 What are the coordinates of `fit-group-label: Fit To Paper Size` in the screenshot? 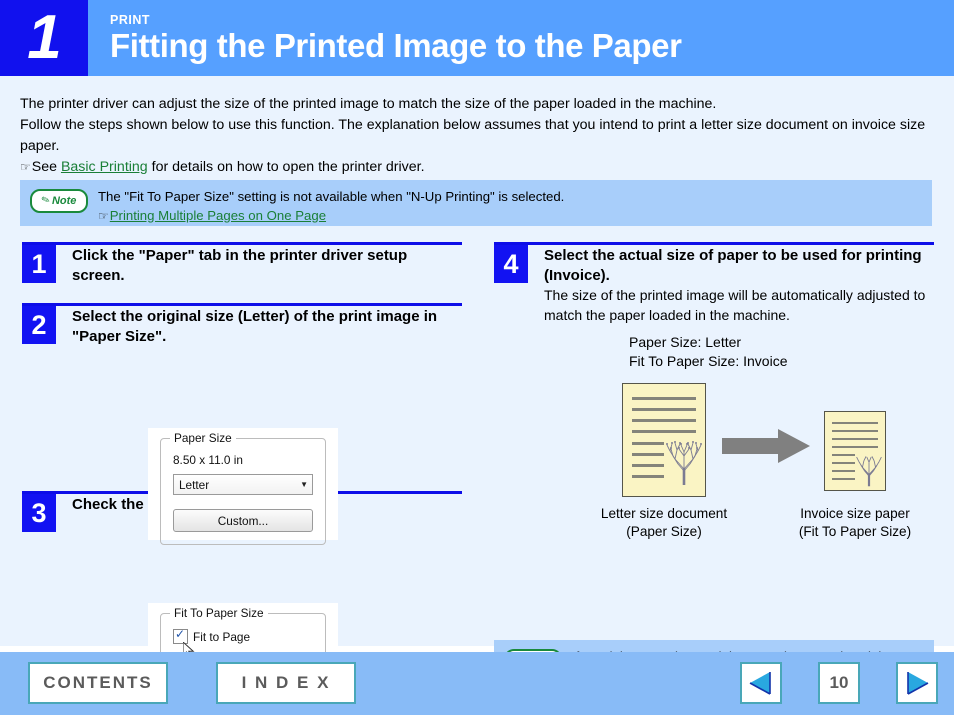 It's located at (219, 613).